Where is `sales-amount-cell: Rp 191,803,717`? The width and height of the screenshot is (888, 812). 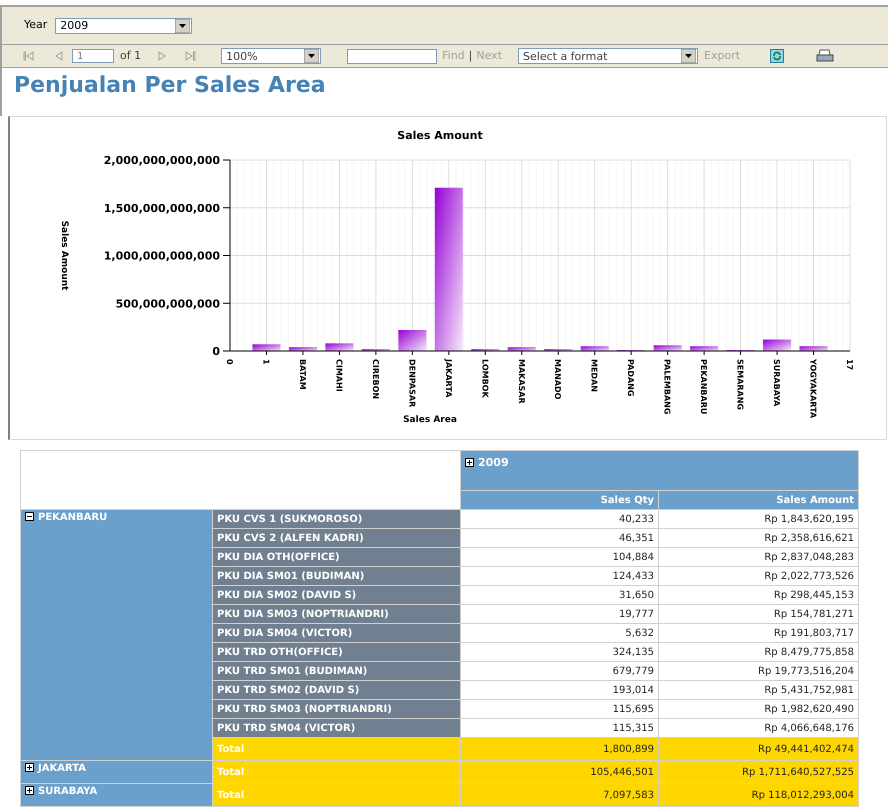 sales-amount-cell: Rp 191,803,717 is located at coordinates (758, 633).